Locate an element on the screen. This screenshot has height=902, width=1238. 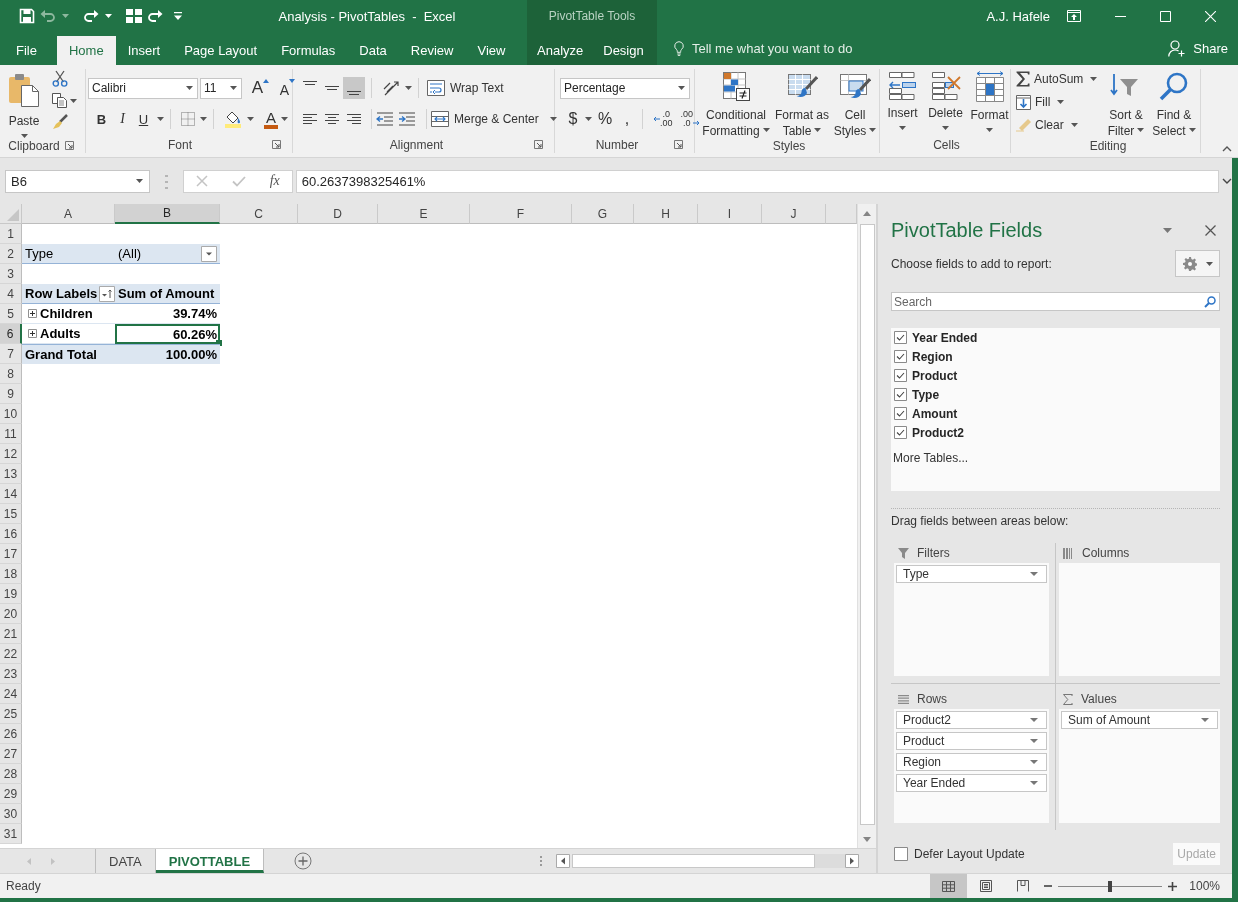
row-header: 30 is located at coordinates (11, 814).